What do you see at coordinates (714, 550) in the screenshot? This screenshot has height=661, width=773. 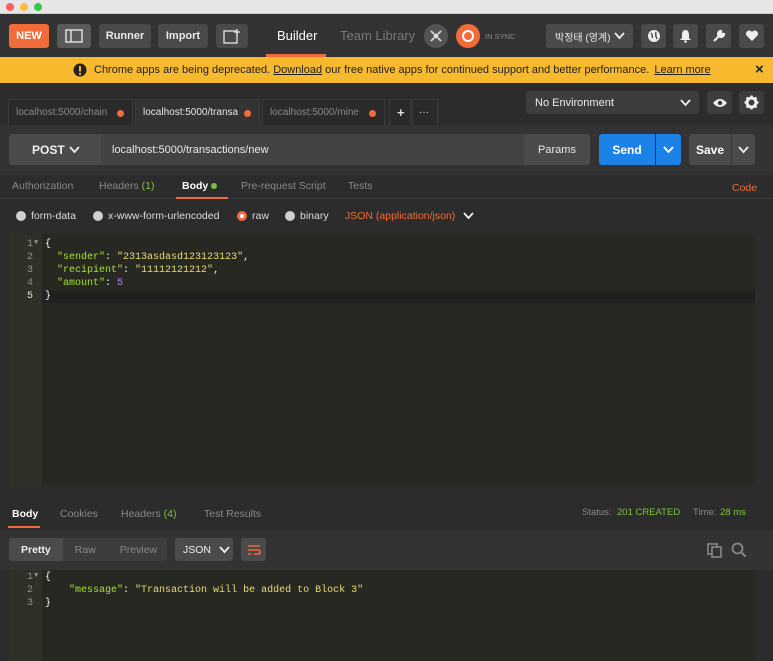 I see `copy-icon` at bounding box center [714, 550].